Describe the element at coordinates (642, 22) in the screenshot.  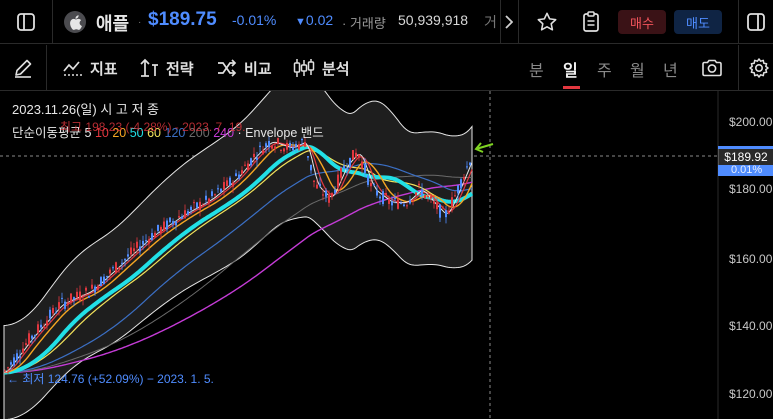
I see `buy-button: 매수` at that location.